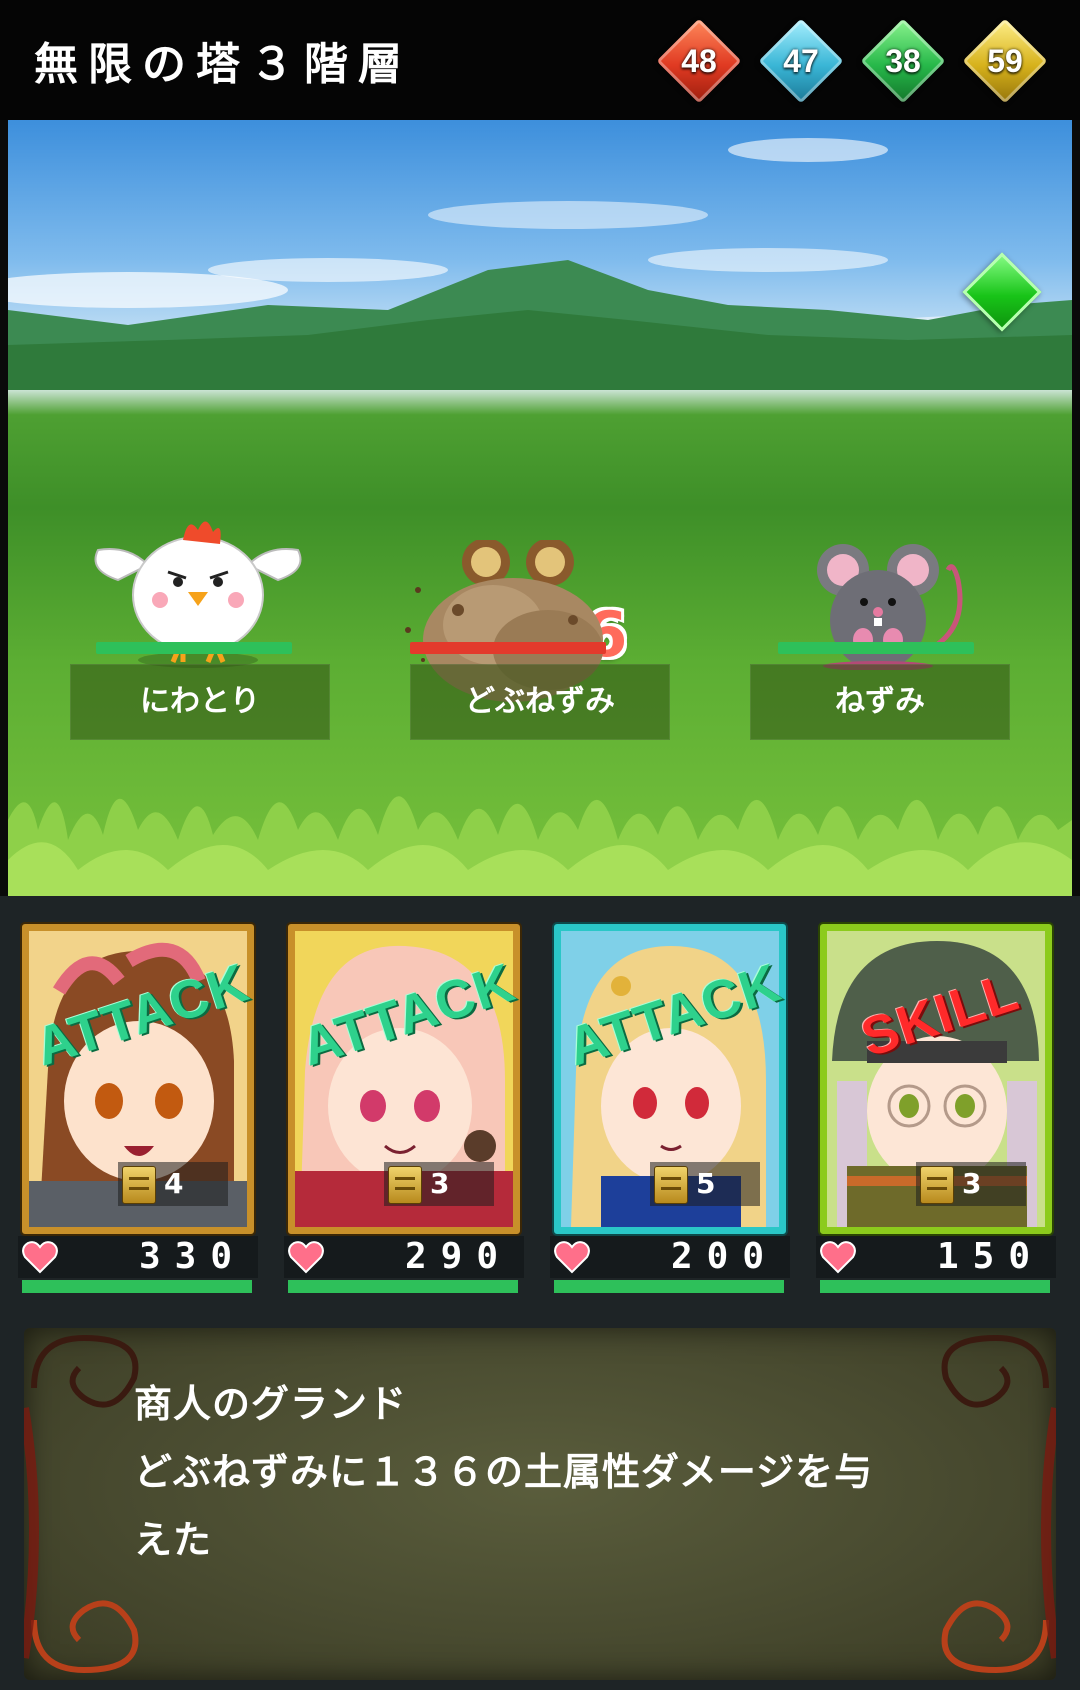  I want to click on party-member-1-hp: 330, so click(192, 1256).